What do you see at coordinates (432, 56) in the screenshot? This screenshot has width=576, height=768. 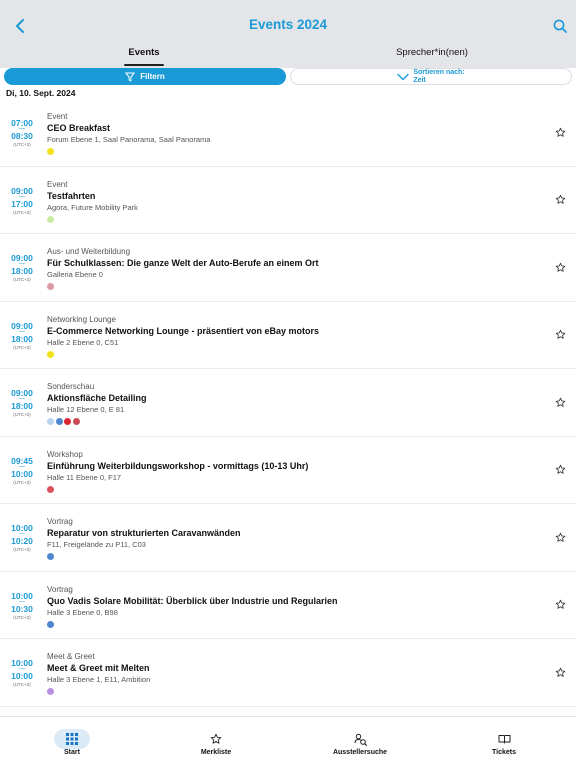 I see `tab-speakers: Sprecher*in(nen)` at bounding box center [432, 56].